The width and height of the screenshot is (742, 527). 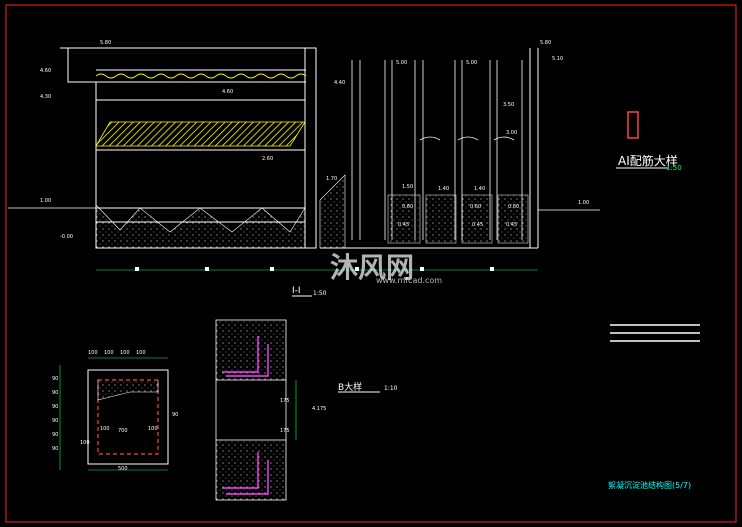 I want to click on title-block-lines, so click(x=655, y=333).